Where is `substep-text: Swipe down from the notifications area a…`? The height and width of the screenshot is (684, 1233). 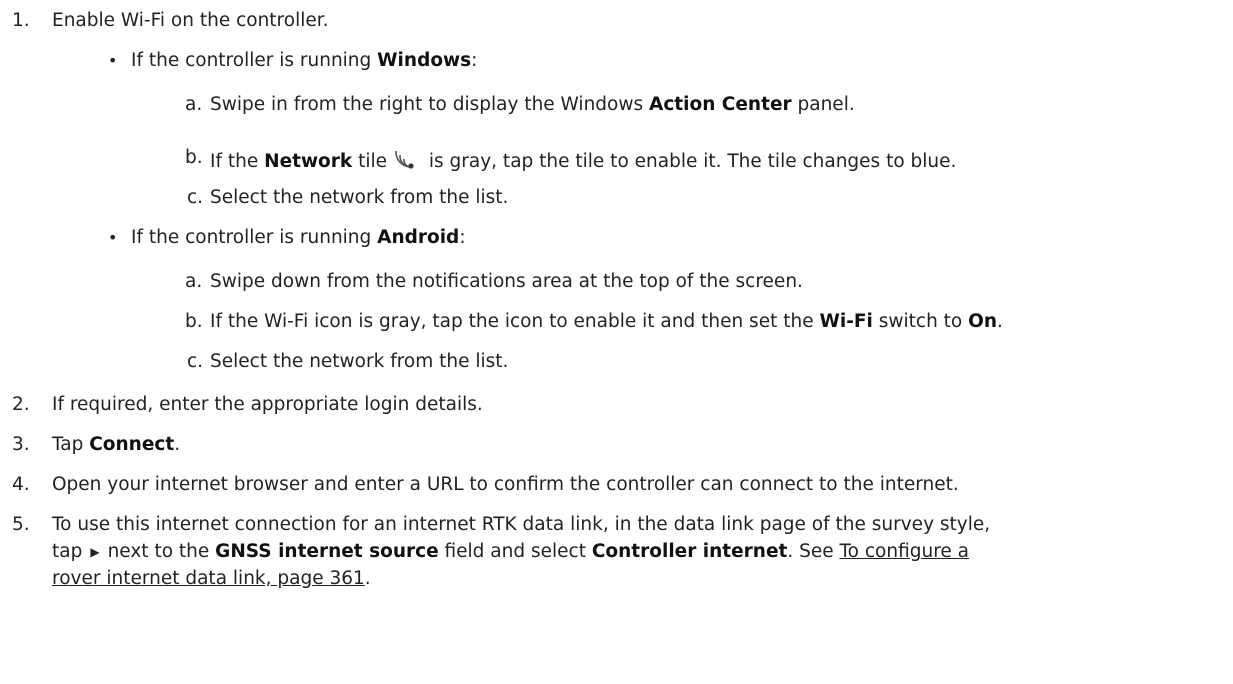 substep-text: Swipe down from the notifications area a… is located at coordinates (506, 281).